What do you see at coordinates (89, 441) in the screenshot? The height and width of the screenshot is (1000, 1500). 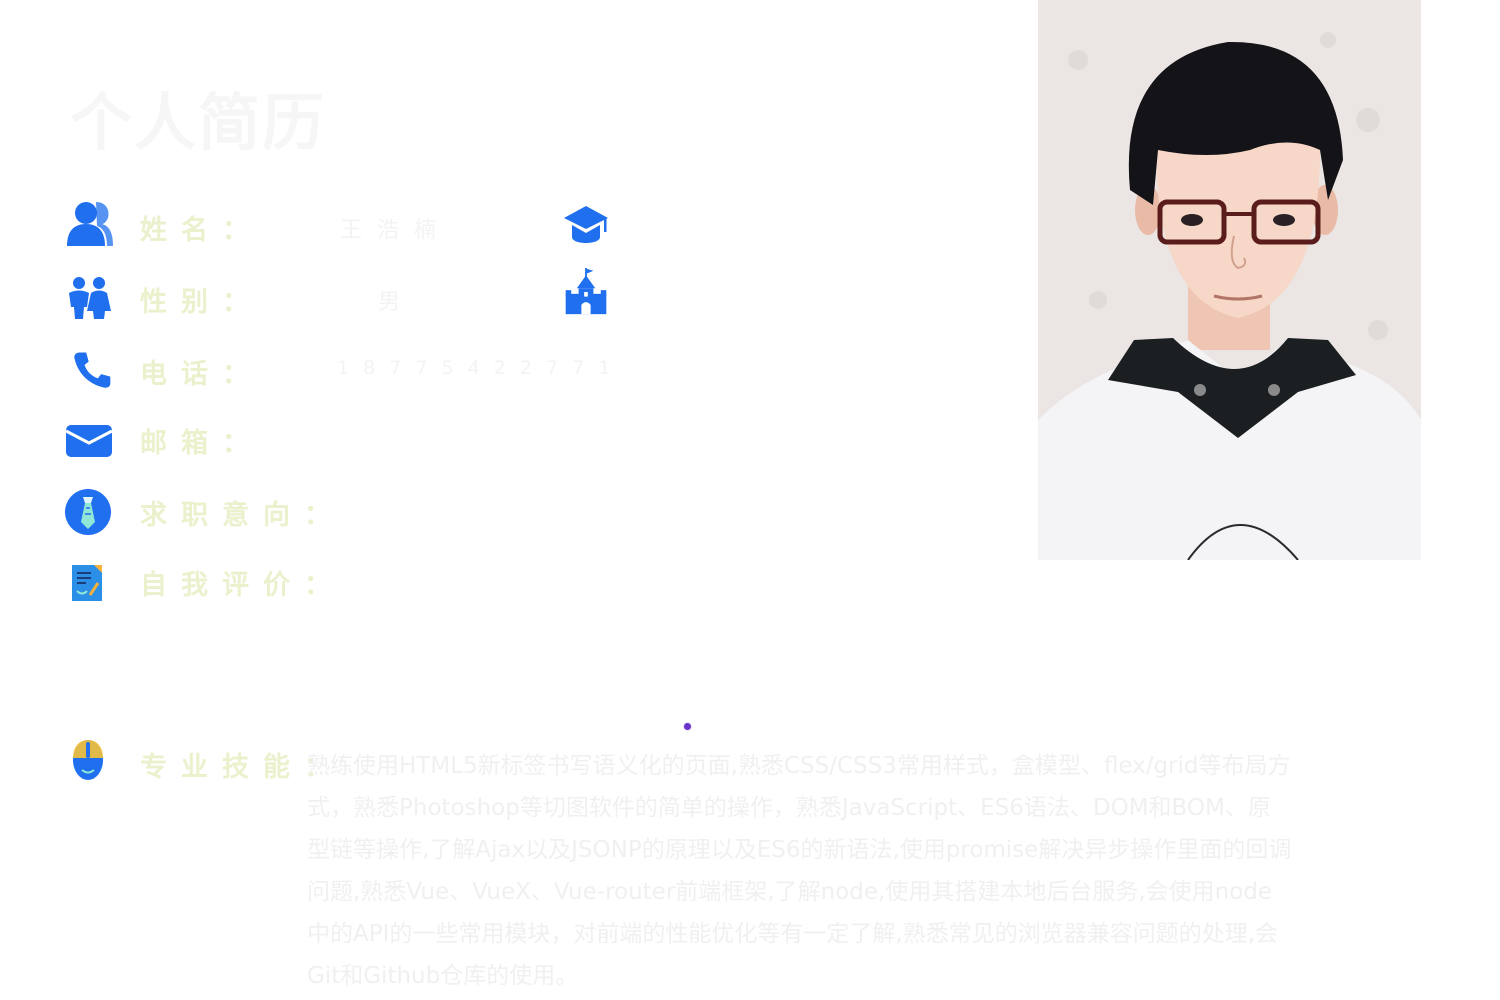 I see `mail-icon` at bounding box center [89, 441].